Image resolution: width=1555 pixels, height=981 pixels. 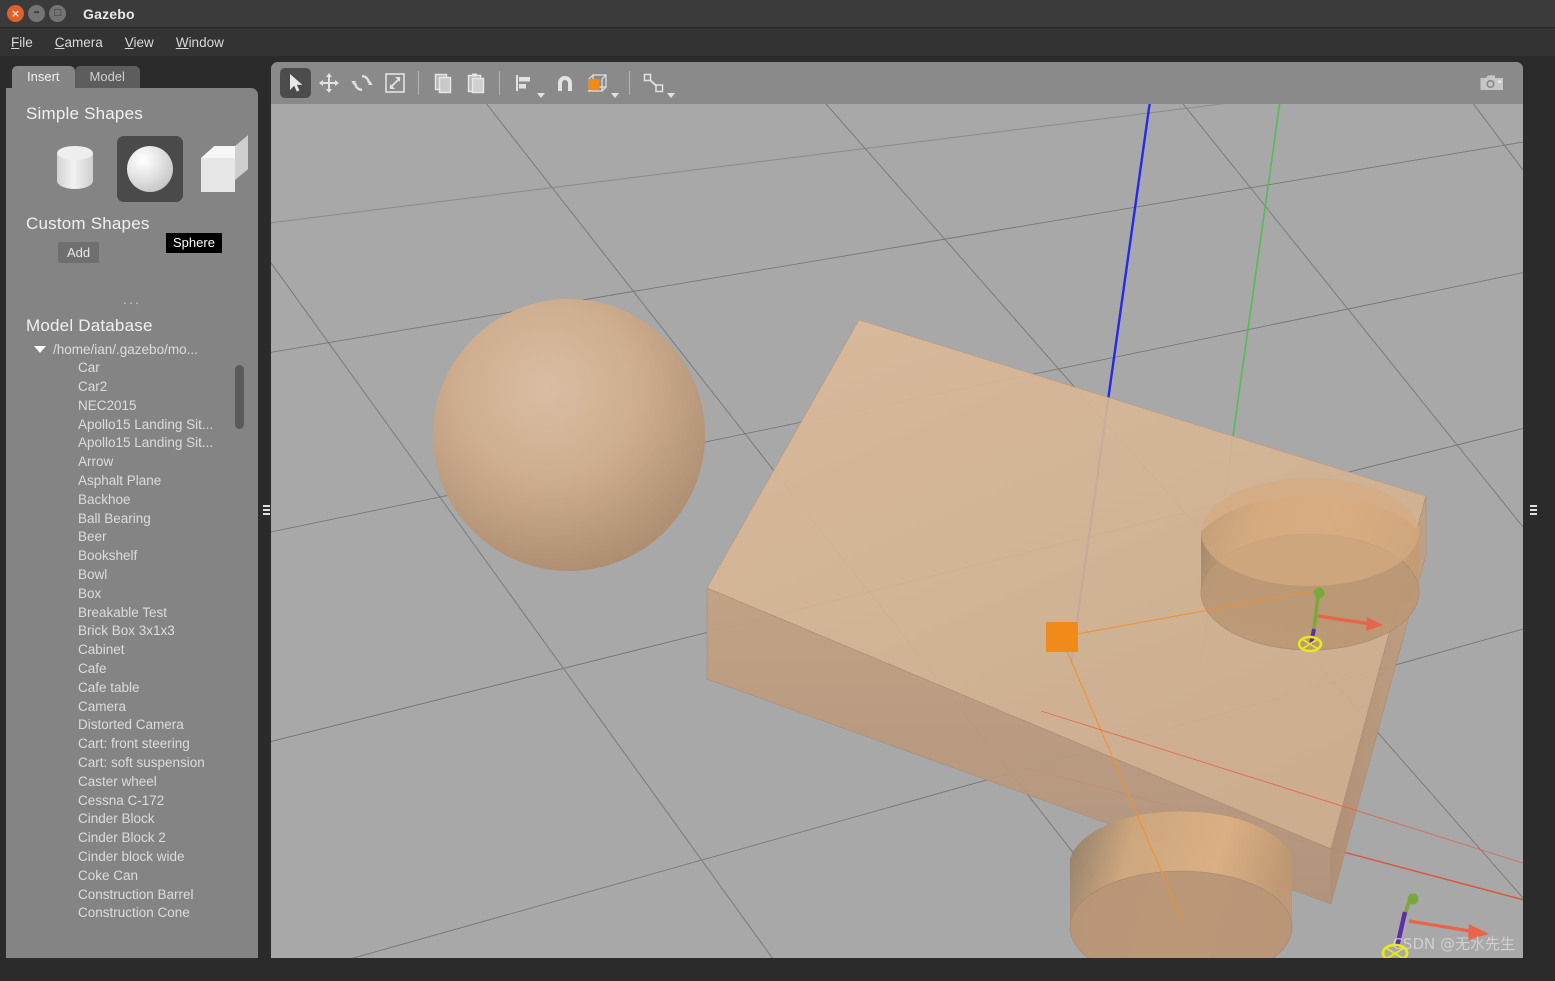 What do you see at coordinates (132, 594) in the screenshot?
I see `model-list-item: Box` at bounding box center [132, 594].